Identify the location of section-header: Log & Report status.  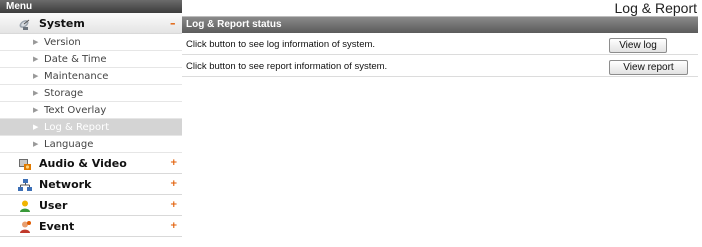
(440, 25).